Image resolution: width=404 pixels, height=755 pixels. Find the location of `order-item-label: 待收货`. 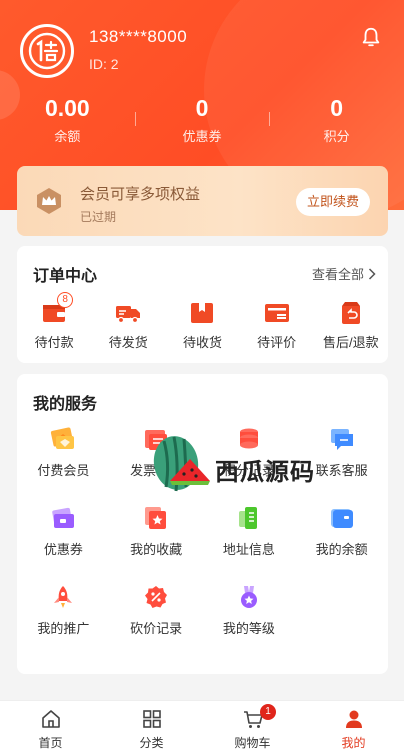

order-item-label: 待收货 is located at coordinates (202, 342).